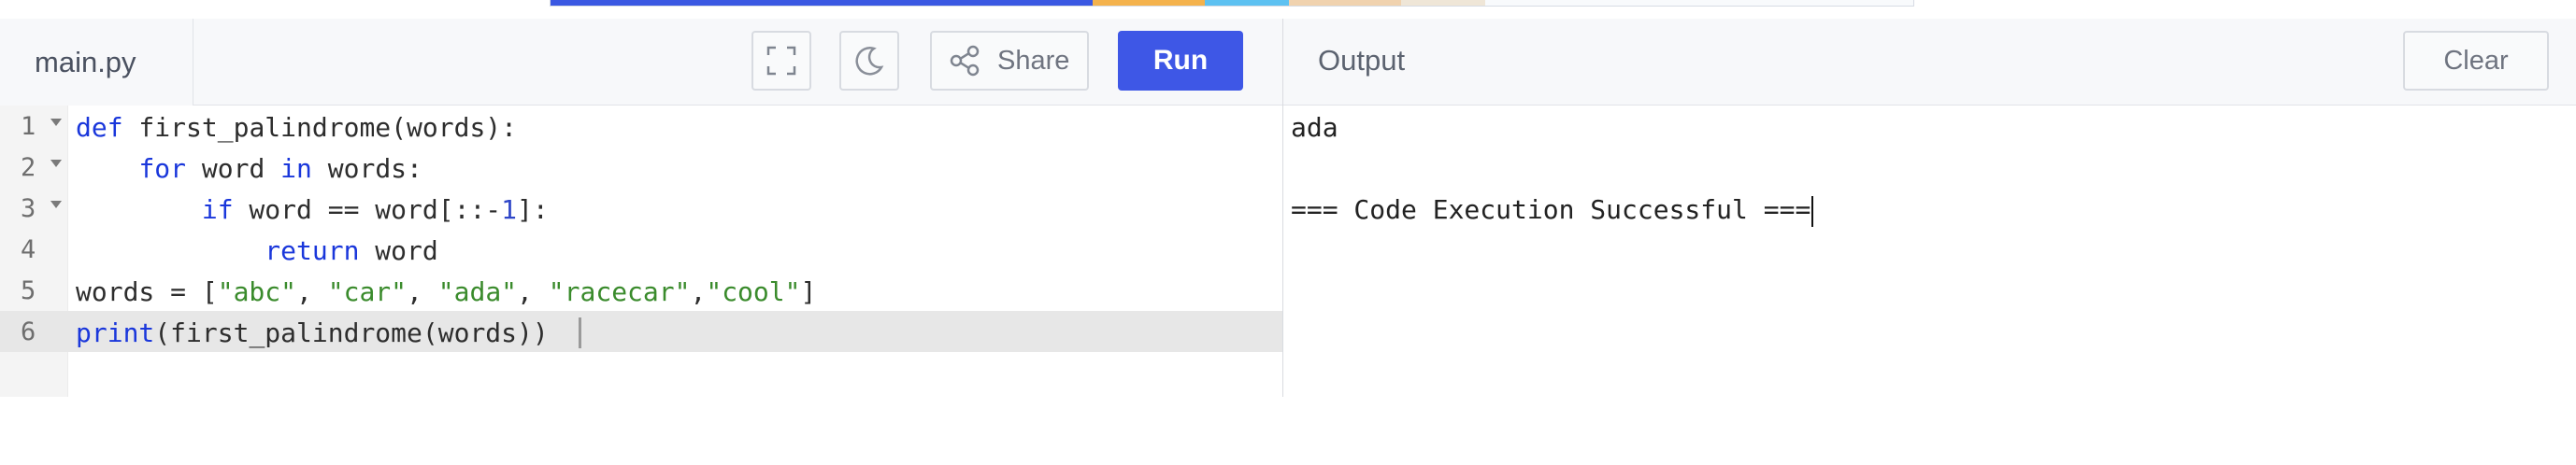 This screenshot has height=465, width=2576. Describe the element at coordinates (297, 127) in the screenshot. I see `code-text: def first_palindrome(words):` at that location.